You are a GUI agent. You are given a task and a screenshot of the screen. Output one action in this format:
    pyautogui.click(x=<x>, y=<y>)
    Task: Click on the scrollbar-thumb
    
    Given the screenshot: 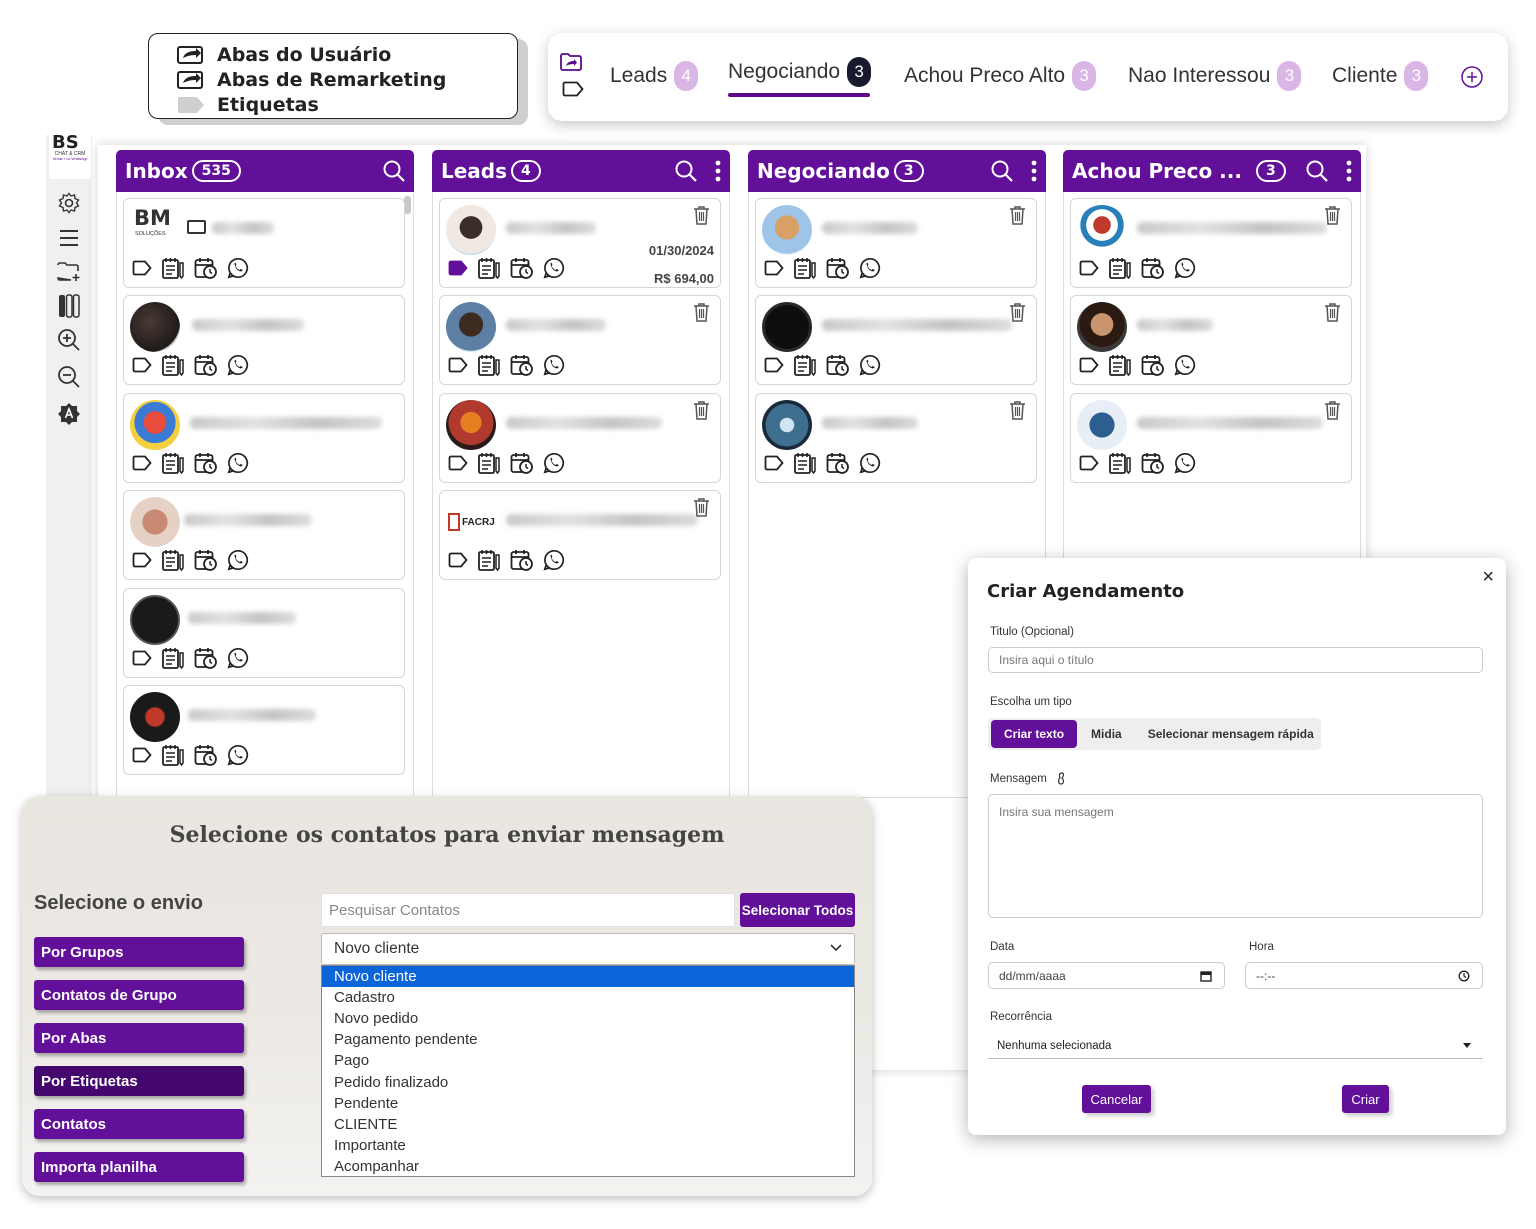 What is the action you would take?
    pyautogui.click(x=407, y=205)
    